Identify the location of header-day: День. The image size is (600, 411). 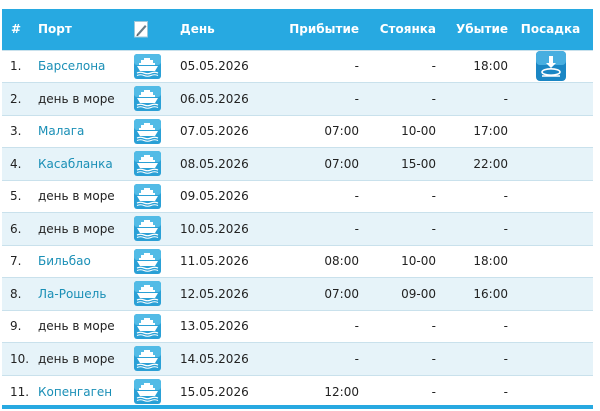
(197, 29).